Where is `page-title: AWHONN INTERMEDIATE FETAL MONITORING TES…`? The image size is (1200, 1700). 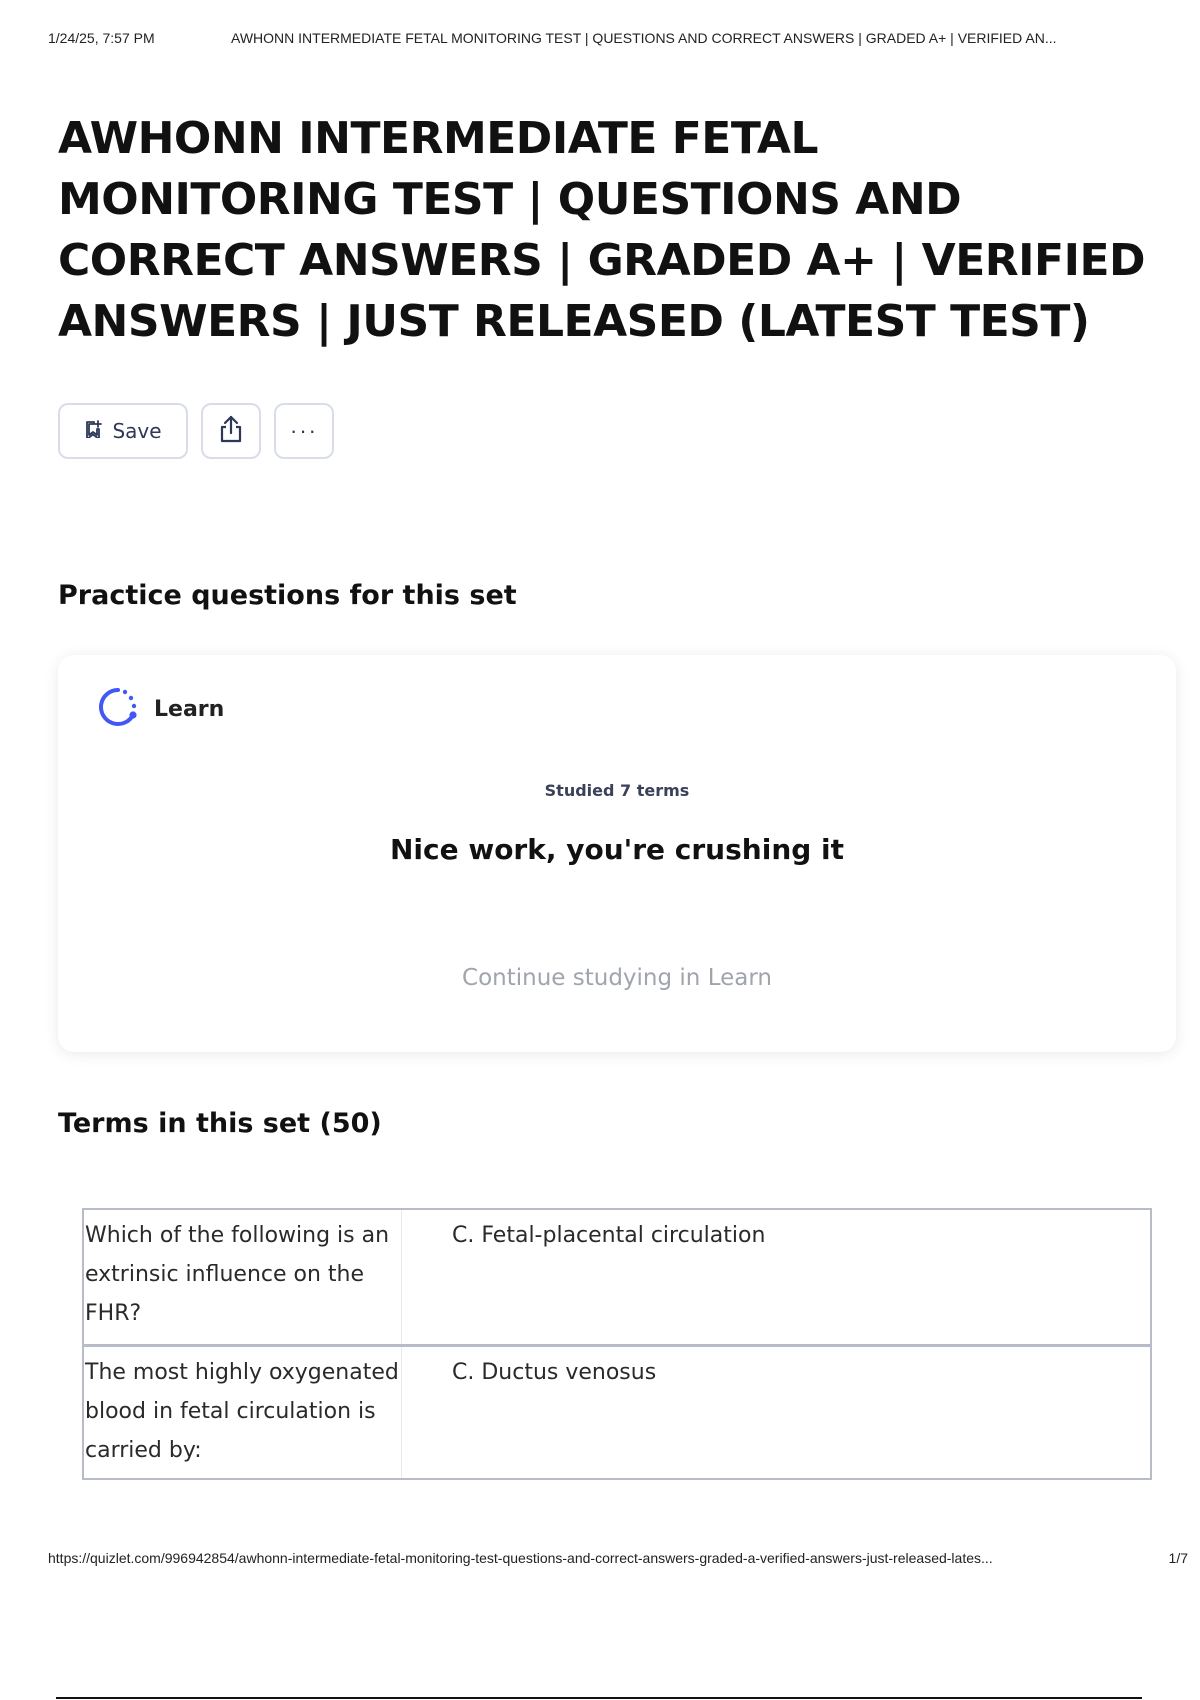 page-title: AWHONN INTERMEDIATE FETAL MONITORING TES… is located at coordinates (602, 230).